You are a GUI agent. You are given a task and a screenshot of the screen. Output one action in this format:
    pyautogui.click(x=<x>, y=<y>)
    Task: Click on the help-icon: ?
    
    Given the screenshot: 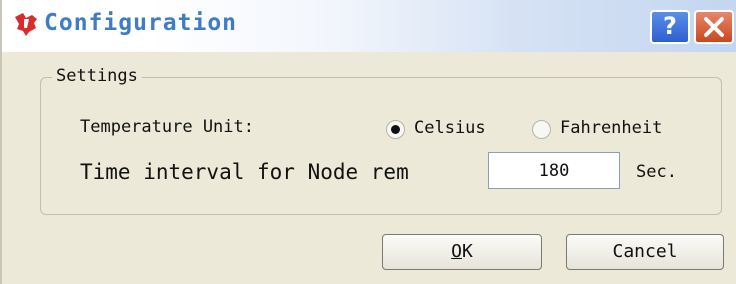 What is the action you would take?
    pyautogui.click(x=670, y=26)
    